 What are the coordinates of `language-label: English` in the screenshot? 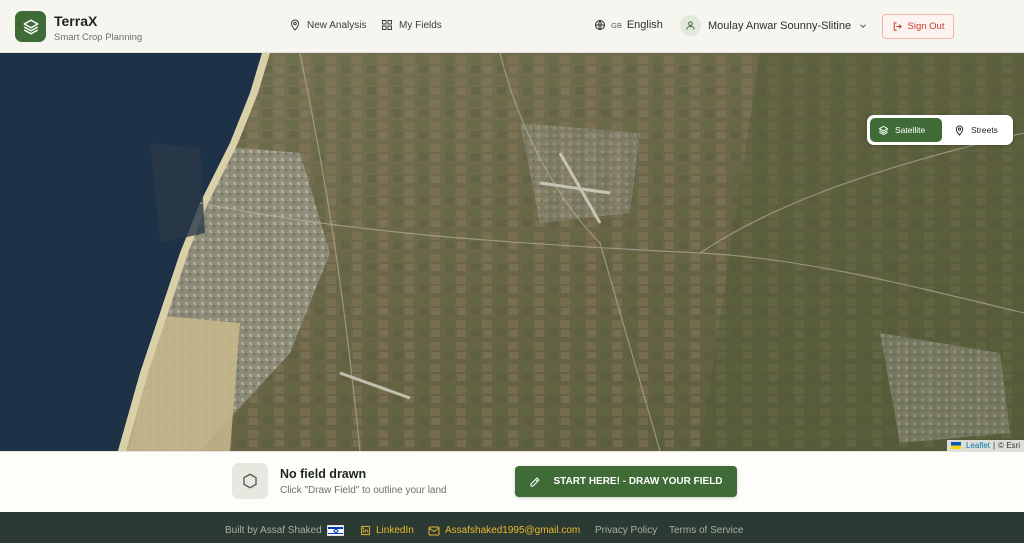 It's located at (644, 25).